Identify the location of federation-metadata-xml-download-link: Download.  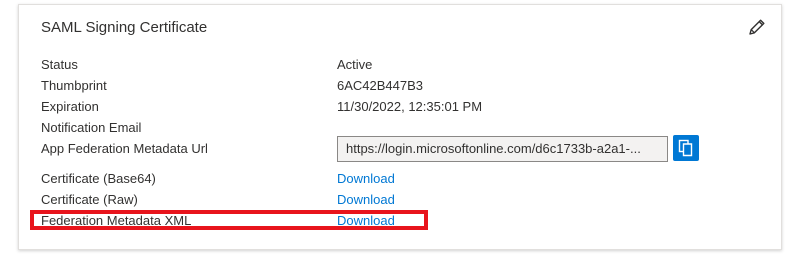
(366, 221).